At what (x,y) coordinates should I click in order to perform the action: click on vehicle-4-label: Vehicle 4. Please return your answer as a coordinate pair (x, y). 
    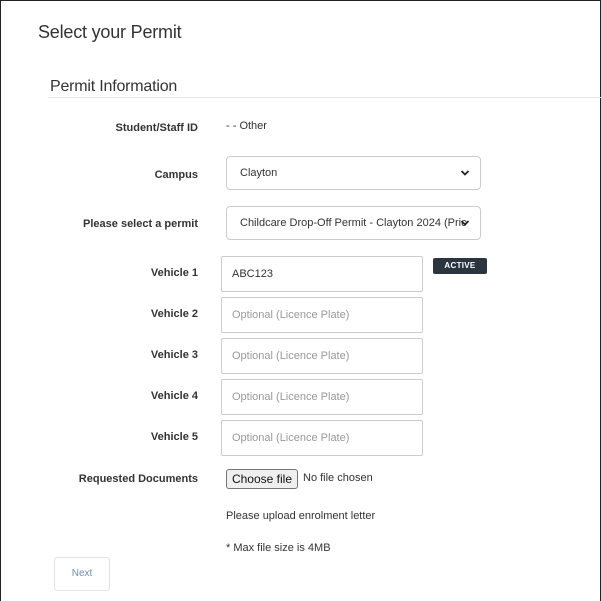
    Looking at the image, I should click on (174, 396).